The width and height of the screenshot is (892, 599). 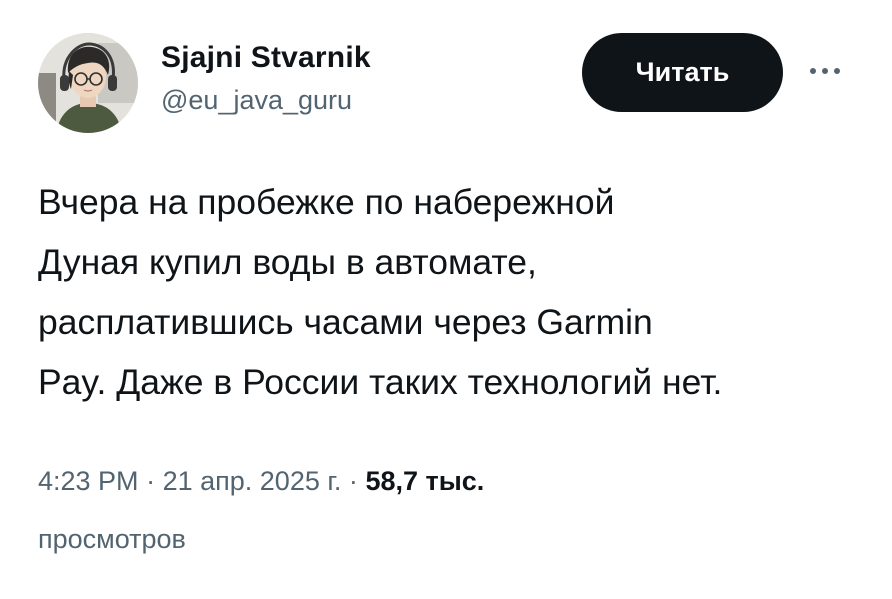 I want to click on tweet-meta-row: 4:23 PM · 21 апр. 2025 г. · 58,7 тыс., so click(x=453, y=481).